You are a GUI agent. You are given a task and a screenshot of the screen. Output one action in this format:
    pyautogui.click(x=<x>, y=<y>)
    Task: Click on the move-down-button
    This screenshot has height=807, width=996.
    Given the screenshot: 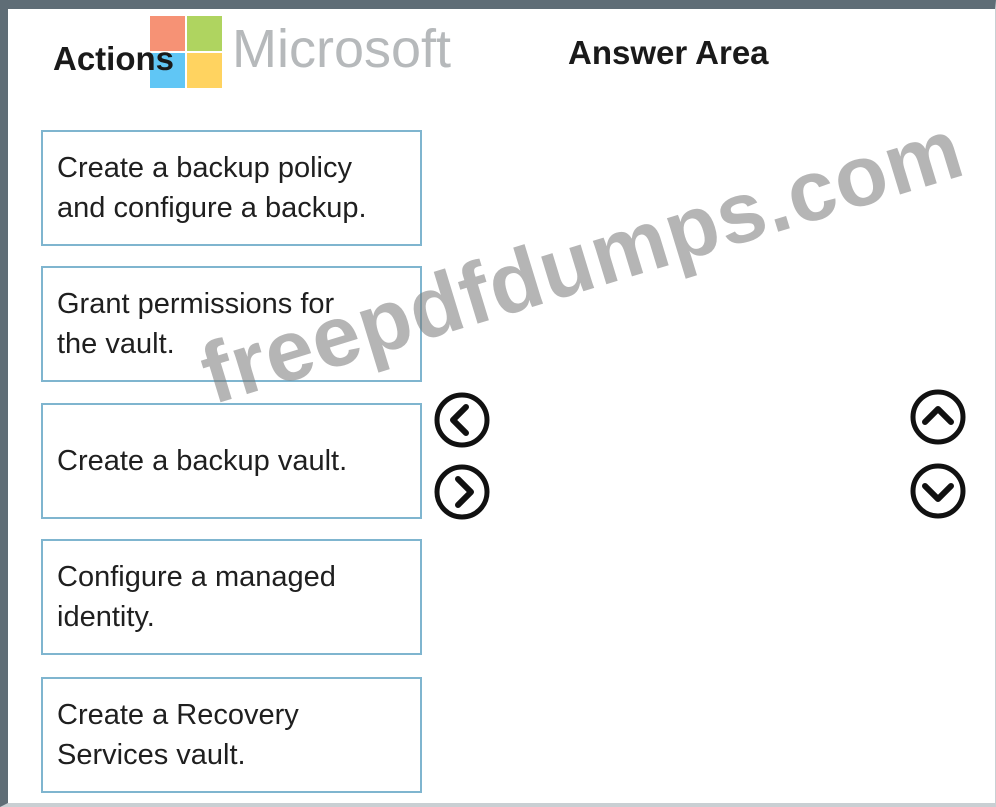 What is the action you would take?
    pyautogui.click(x=938, y=491)
    